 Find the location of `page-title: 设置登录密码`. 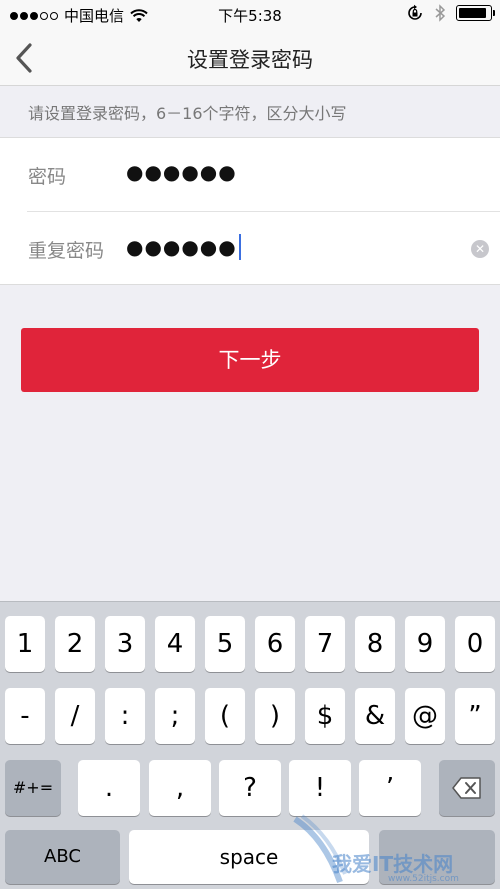

page-title: 设置登录密码 is located at coordinates (250, 60).